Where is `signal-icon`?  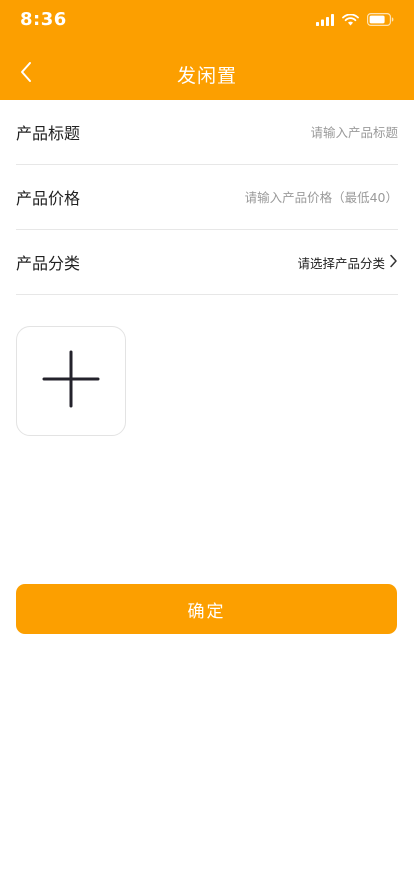
signal-icon is located at coordinates (325, 20).